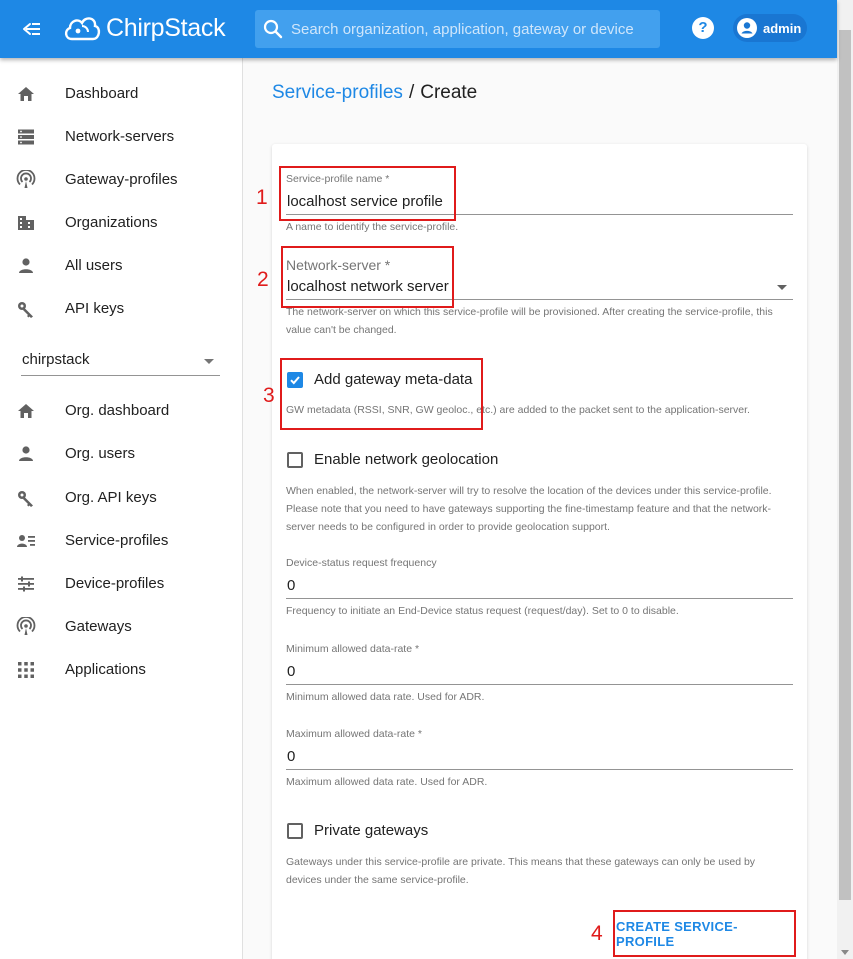  I want to click on sidebar-item-dashboard: Dashboard, so click(121, 93).